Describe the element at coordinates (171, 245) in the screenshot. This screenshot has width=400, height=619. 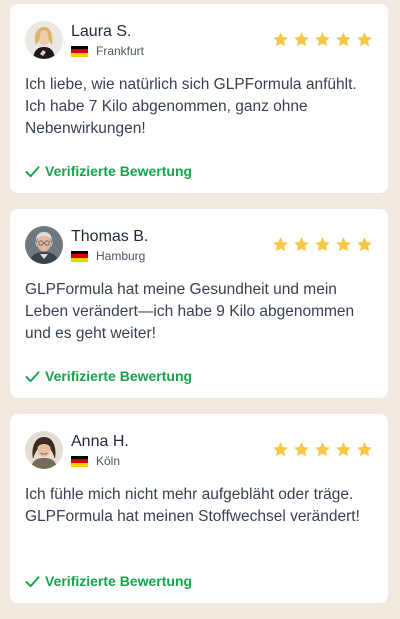
I see `reviewer-info: Thomas B. Hamburg` at that location.